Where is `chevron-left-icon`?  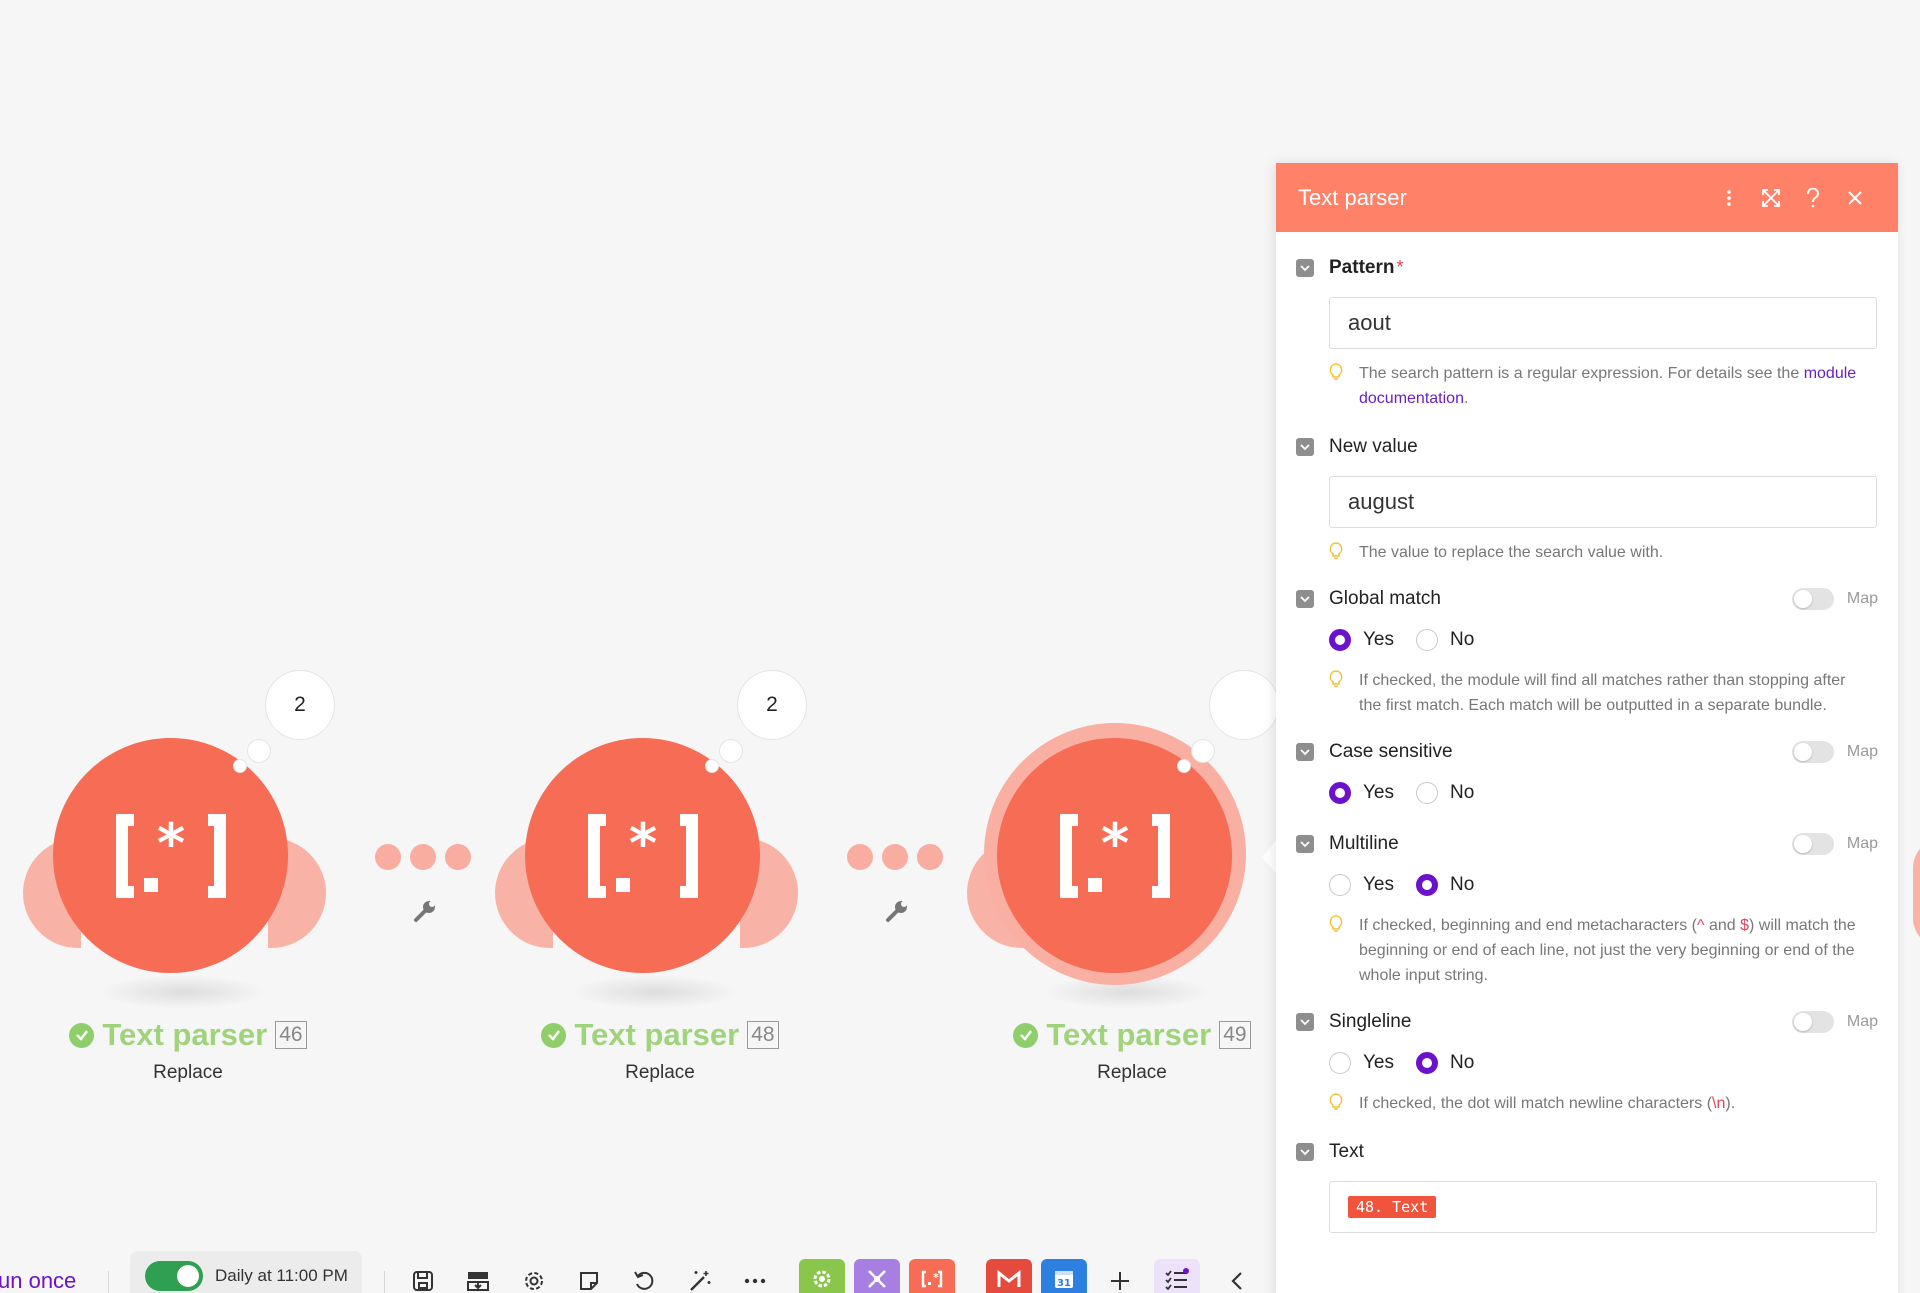 chevron-left-icon is located at coordinates (1237, 1279).